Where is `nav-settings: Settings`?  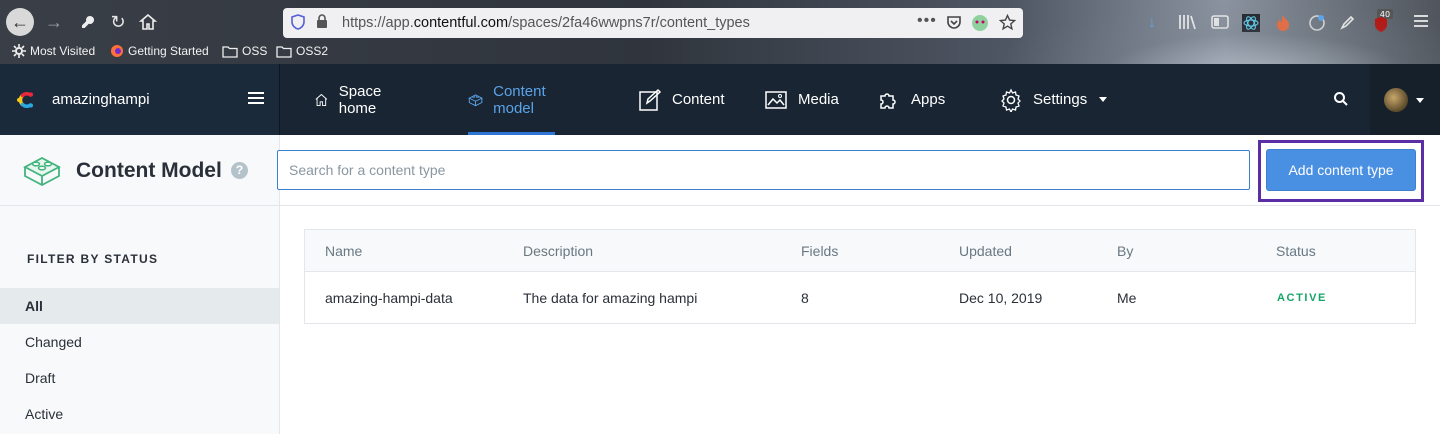 nav-settings: Settings is located at coordinates (1053, 99).